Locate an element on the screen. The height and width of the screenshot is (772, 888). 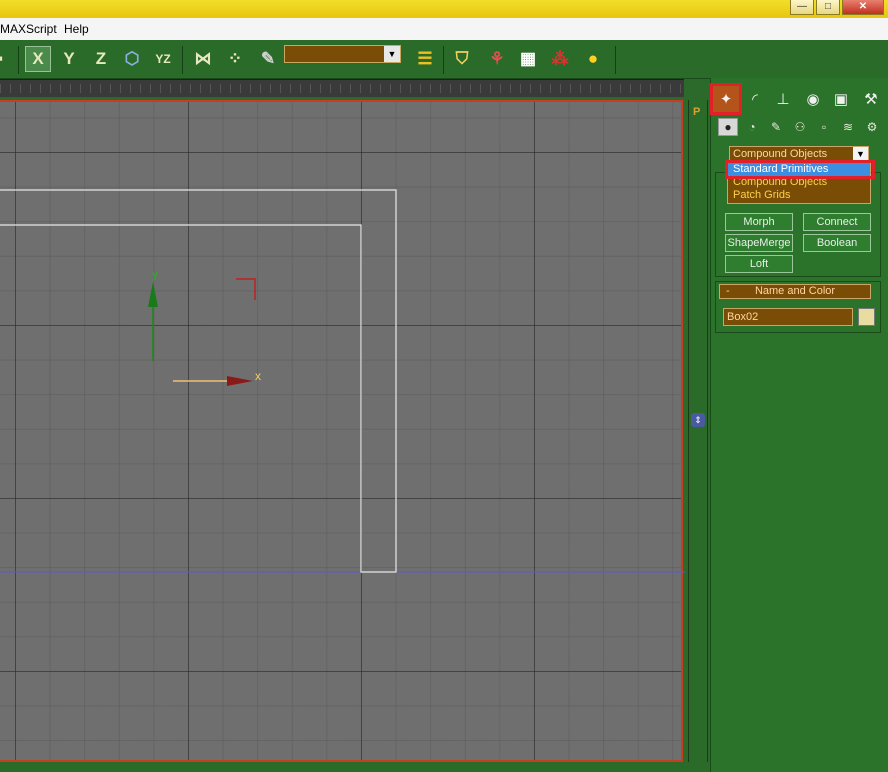
menu-bar: MAXScript Help is located at coordinates (444, 29).